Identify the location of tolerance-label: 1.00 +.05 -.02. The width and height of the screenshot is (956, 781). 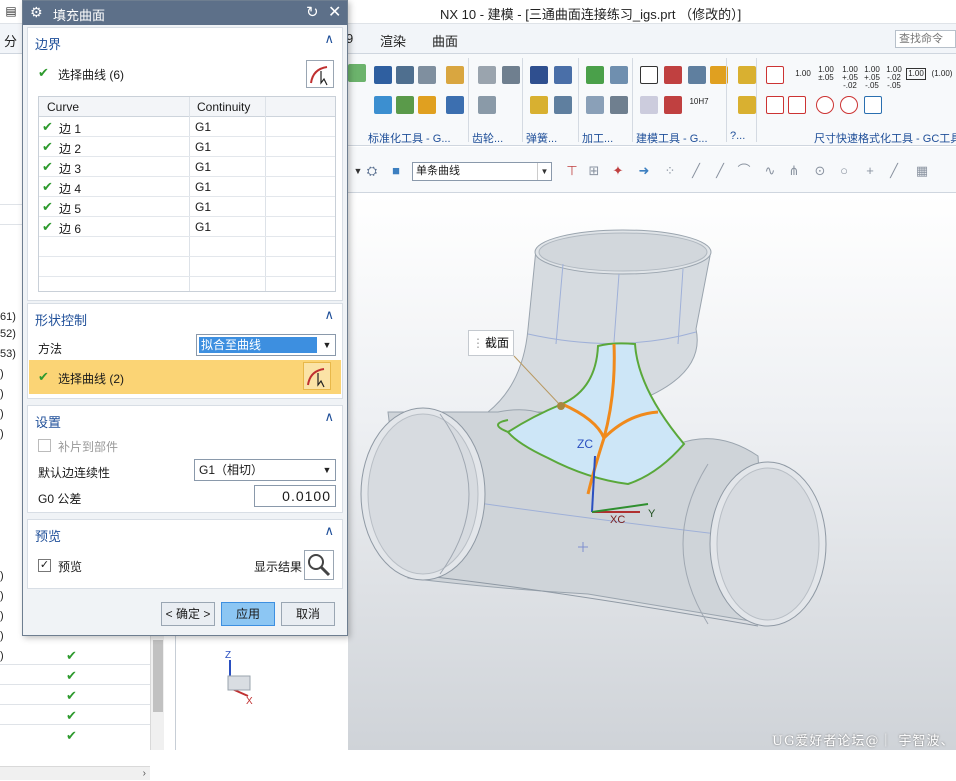
(850, 78).